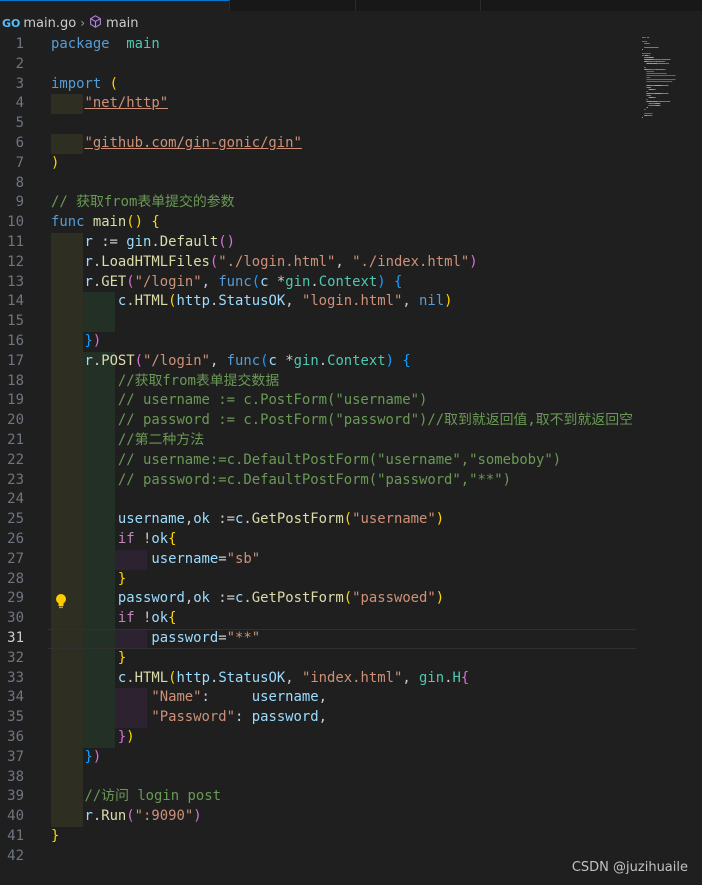 The image size is (702, 885). Describe the element at coordinates (115, 5) in the screenshot. I see `tab-main-go` at that location.